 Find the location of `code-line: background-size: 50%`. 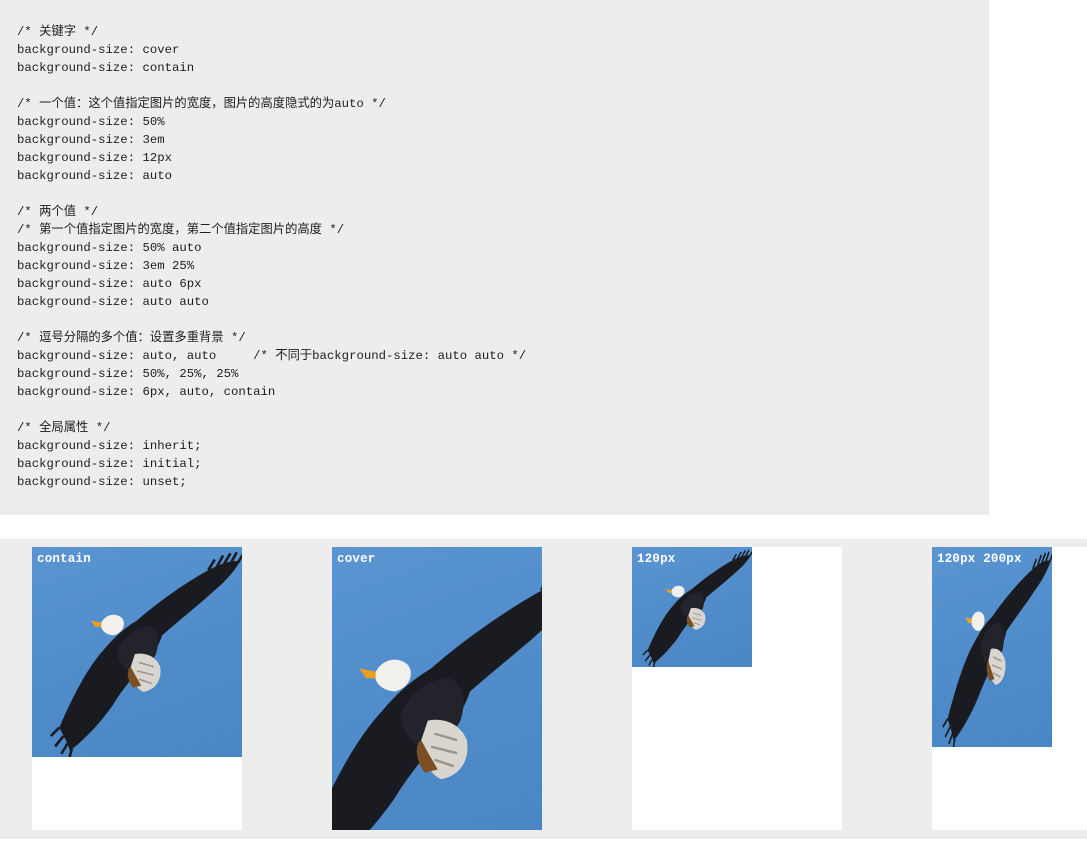

code-line: background-size: 50% is located at coordinates (91, 122).